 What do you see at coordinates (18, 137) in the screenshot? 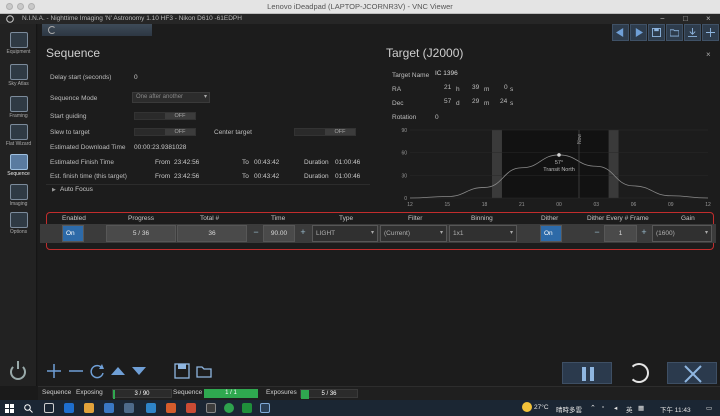
I see `sidebar-item-flat-wizard: Flat Wizard` at bounding box center [18, 137].